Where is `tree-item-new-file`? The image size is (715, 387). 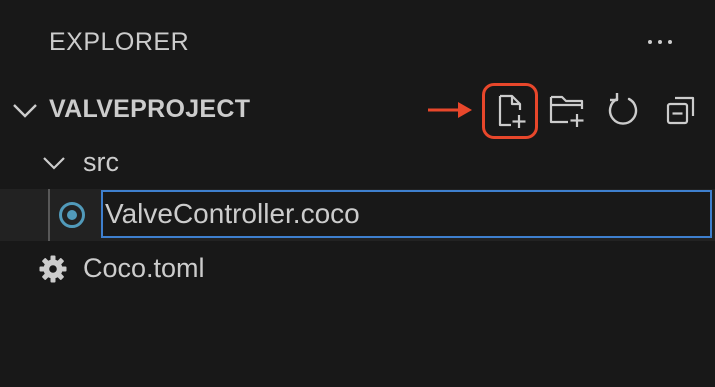
tree-item-new-file is located at coordinates (357, 215).